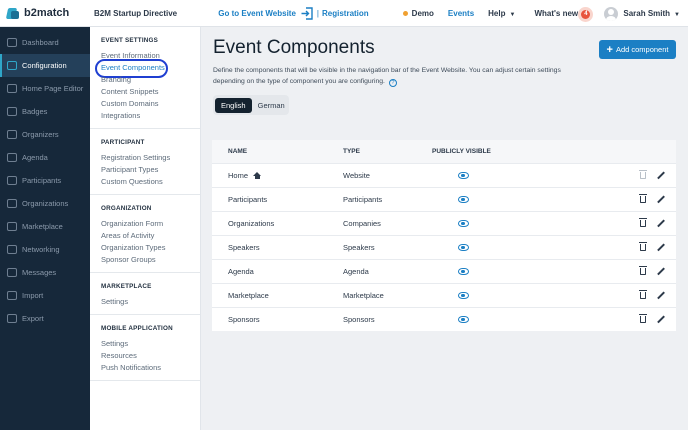 This screenshot has width=688, height=430. What do you see at coordinates (150, 236) in the screenshot?
I see `settings-link-areas-of-activity: Areas of Activity` at bounding box center [150, 236].